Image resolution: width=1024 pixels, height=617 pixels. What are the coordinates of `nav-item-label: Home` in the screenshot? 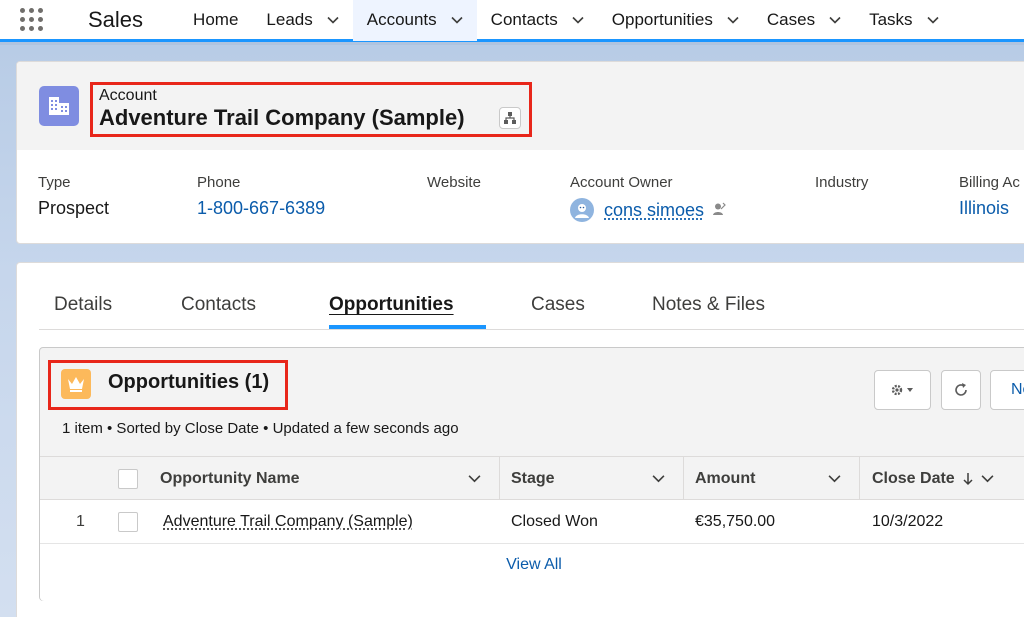 It's located at (216, 19).